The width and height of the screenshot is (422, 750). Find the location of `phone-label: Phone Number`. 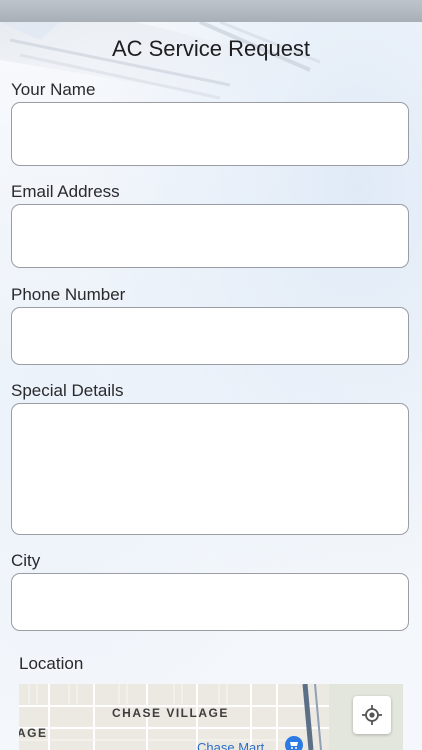

phone-label: Phone Number is located at coordinates (68, 294).